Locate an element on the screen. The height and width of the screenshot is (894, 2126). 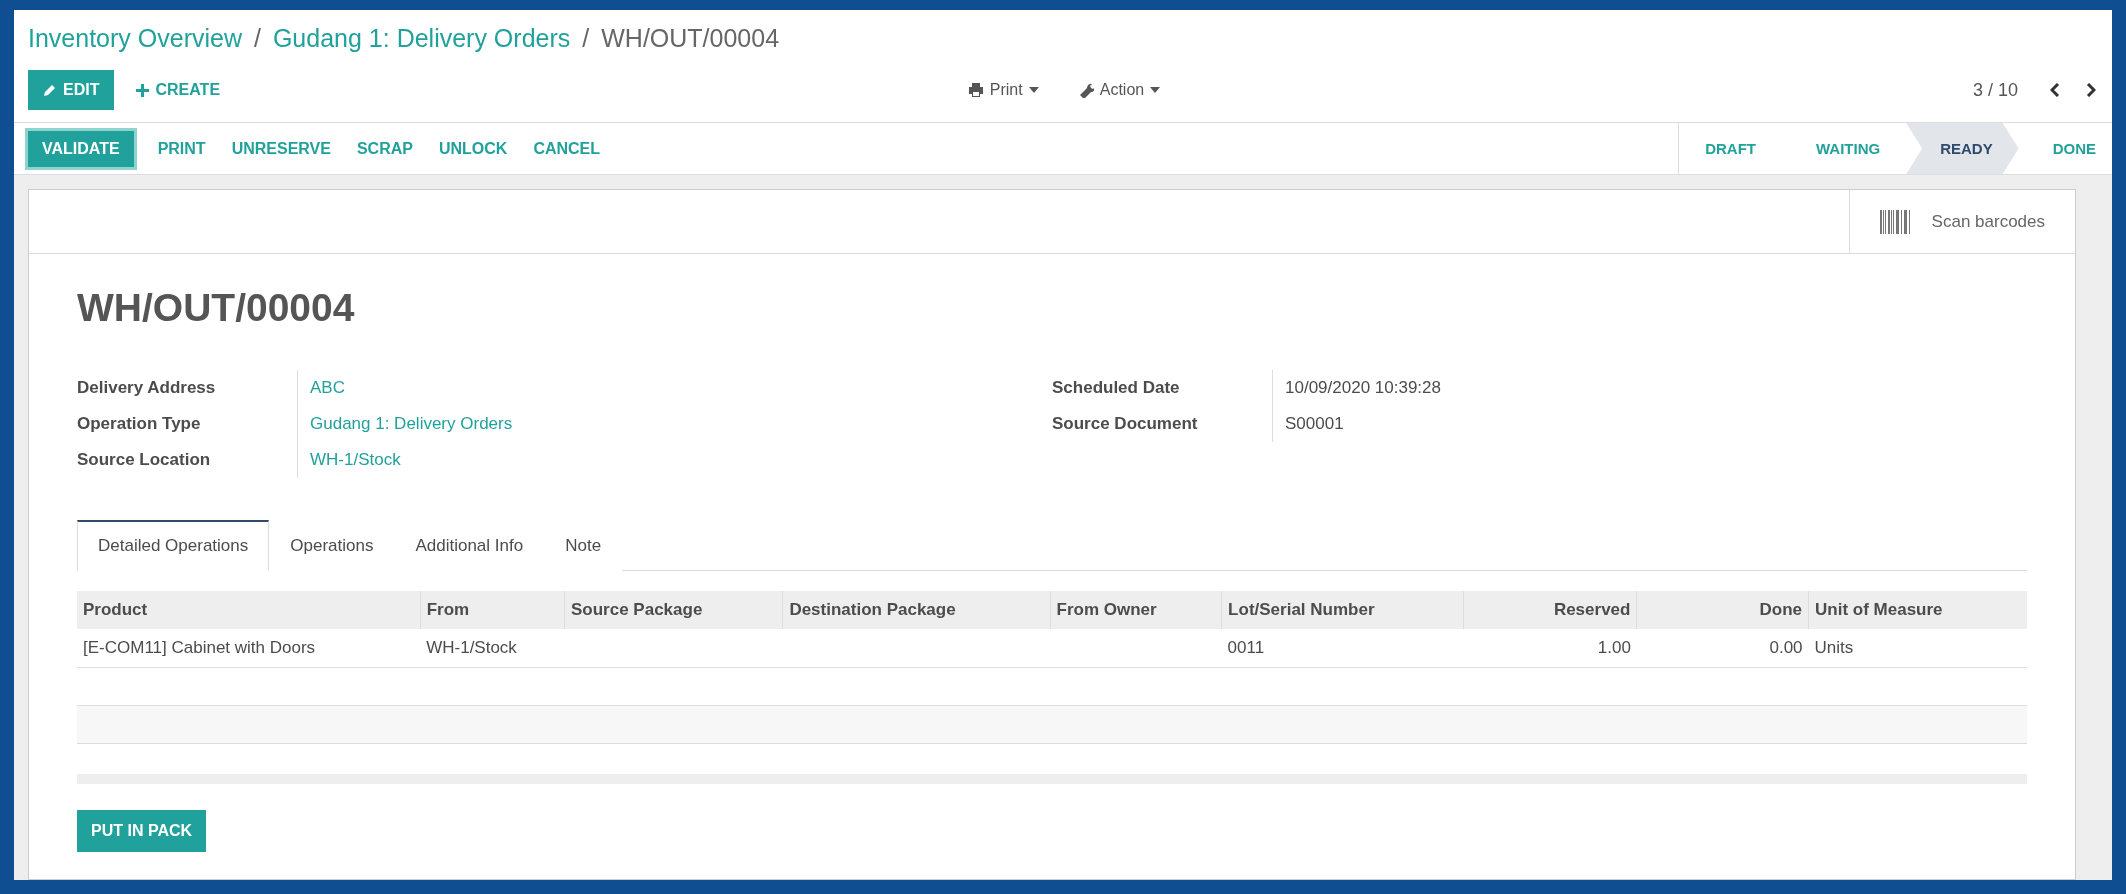
column-header: Source Package is located at coordinates (673, 610).